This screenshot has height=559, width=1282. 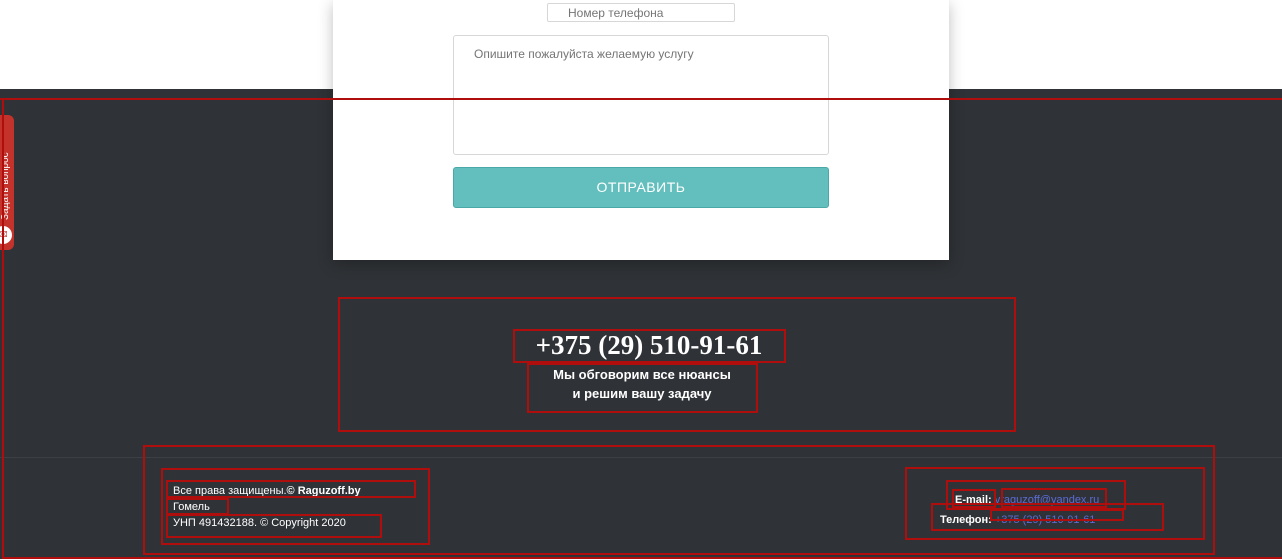 What do you see at coordinates (274, 526) in the screenshot?
I see `outline-unp` at bounding box center [274, 526].